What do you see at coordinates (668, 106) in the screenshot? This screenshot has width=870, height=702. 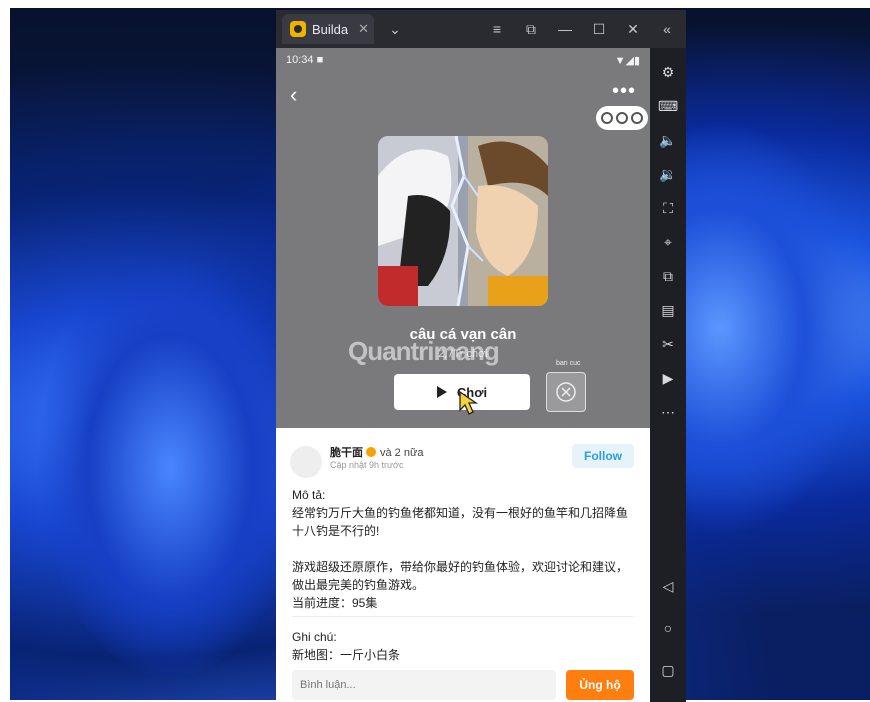 I see `keyboard-icon: ⌨` at bounding box center [668, 106].